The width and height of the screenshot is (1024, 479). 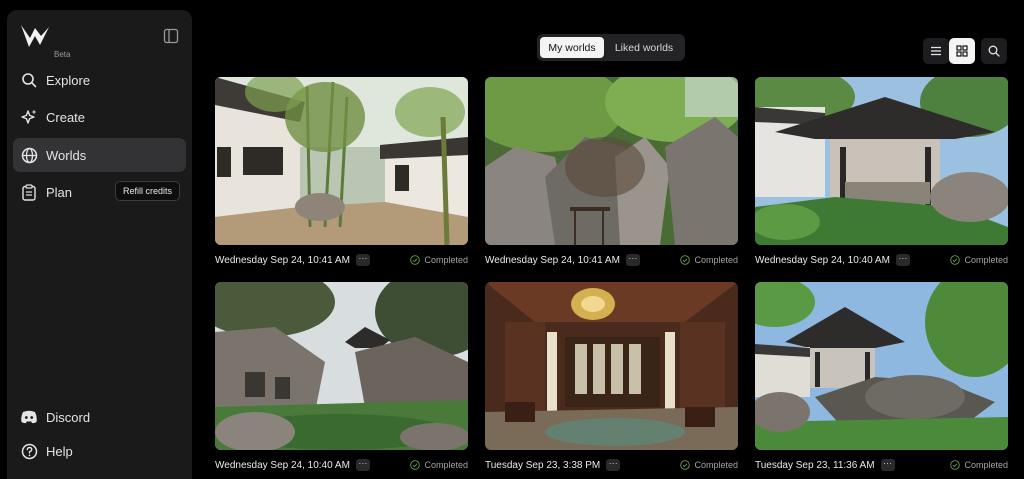 What do you see at coordinates (543, 465) in the screenshot?
I see `world-date: Tuesday Sep 23, 3:38 PM` at bounding box center [543, 465].